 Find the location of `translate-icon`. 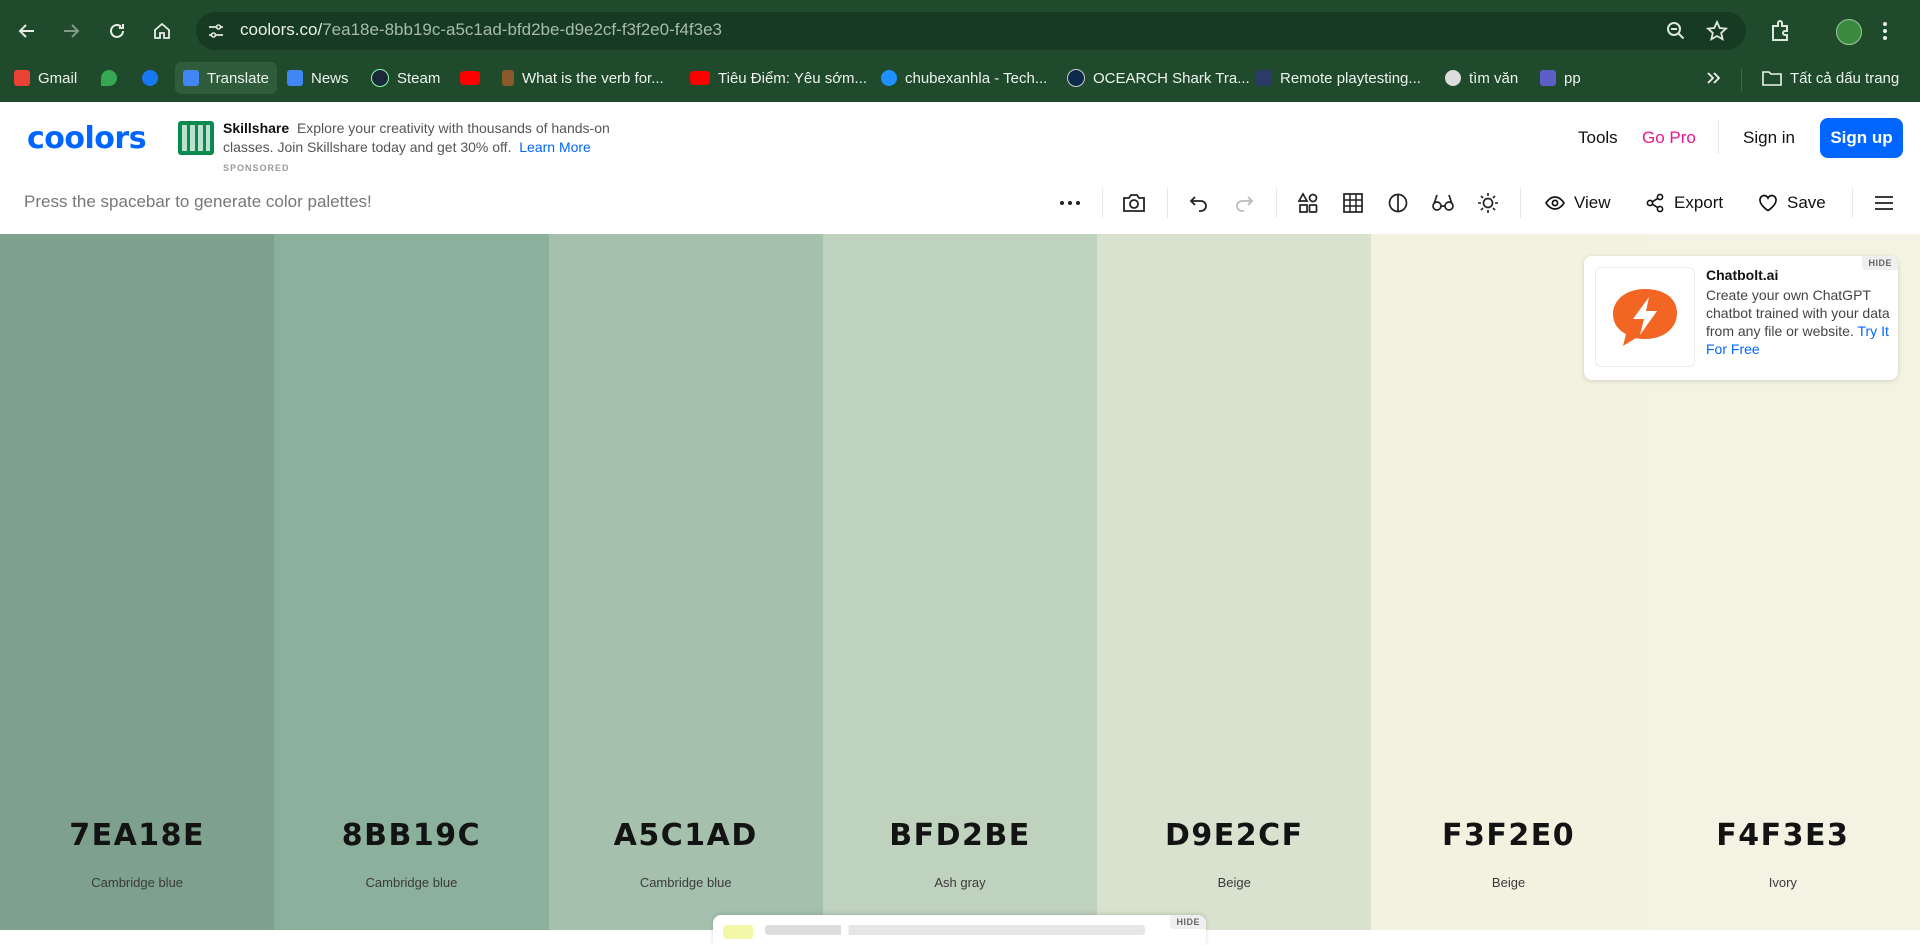

translate-icon is located at coordinates (191, 78).